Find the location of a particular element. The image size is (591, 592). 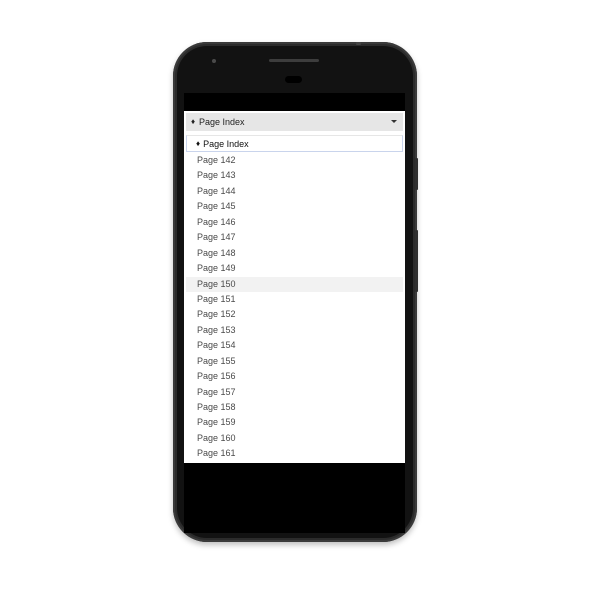

earpiece-speaker is located at coordinates (294, 60).